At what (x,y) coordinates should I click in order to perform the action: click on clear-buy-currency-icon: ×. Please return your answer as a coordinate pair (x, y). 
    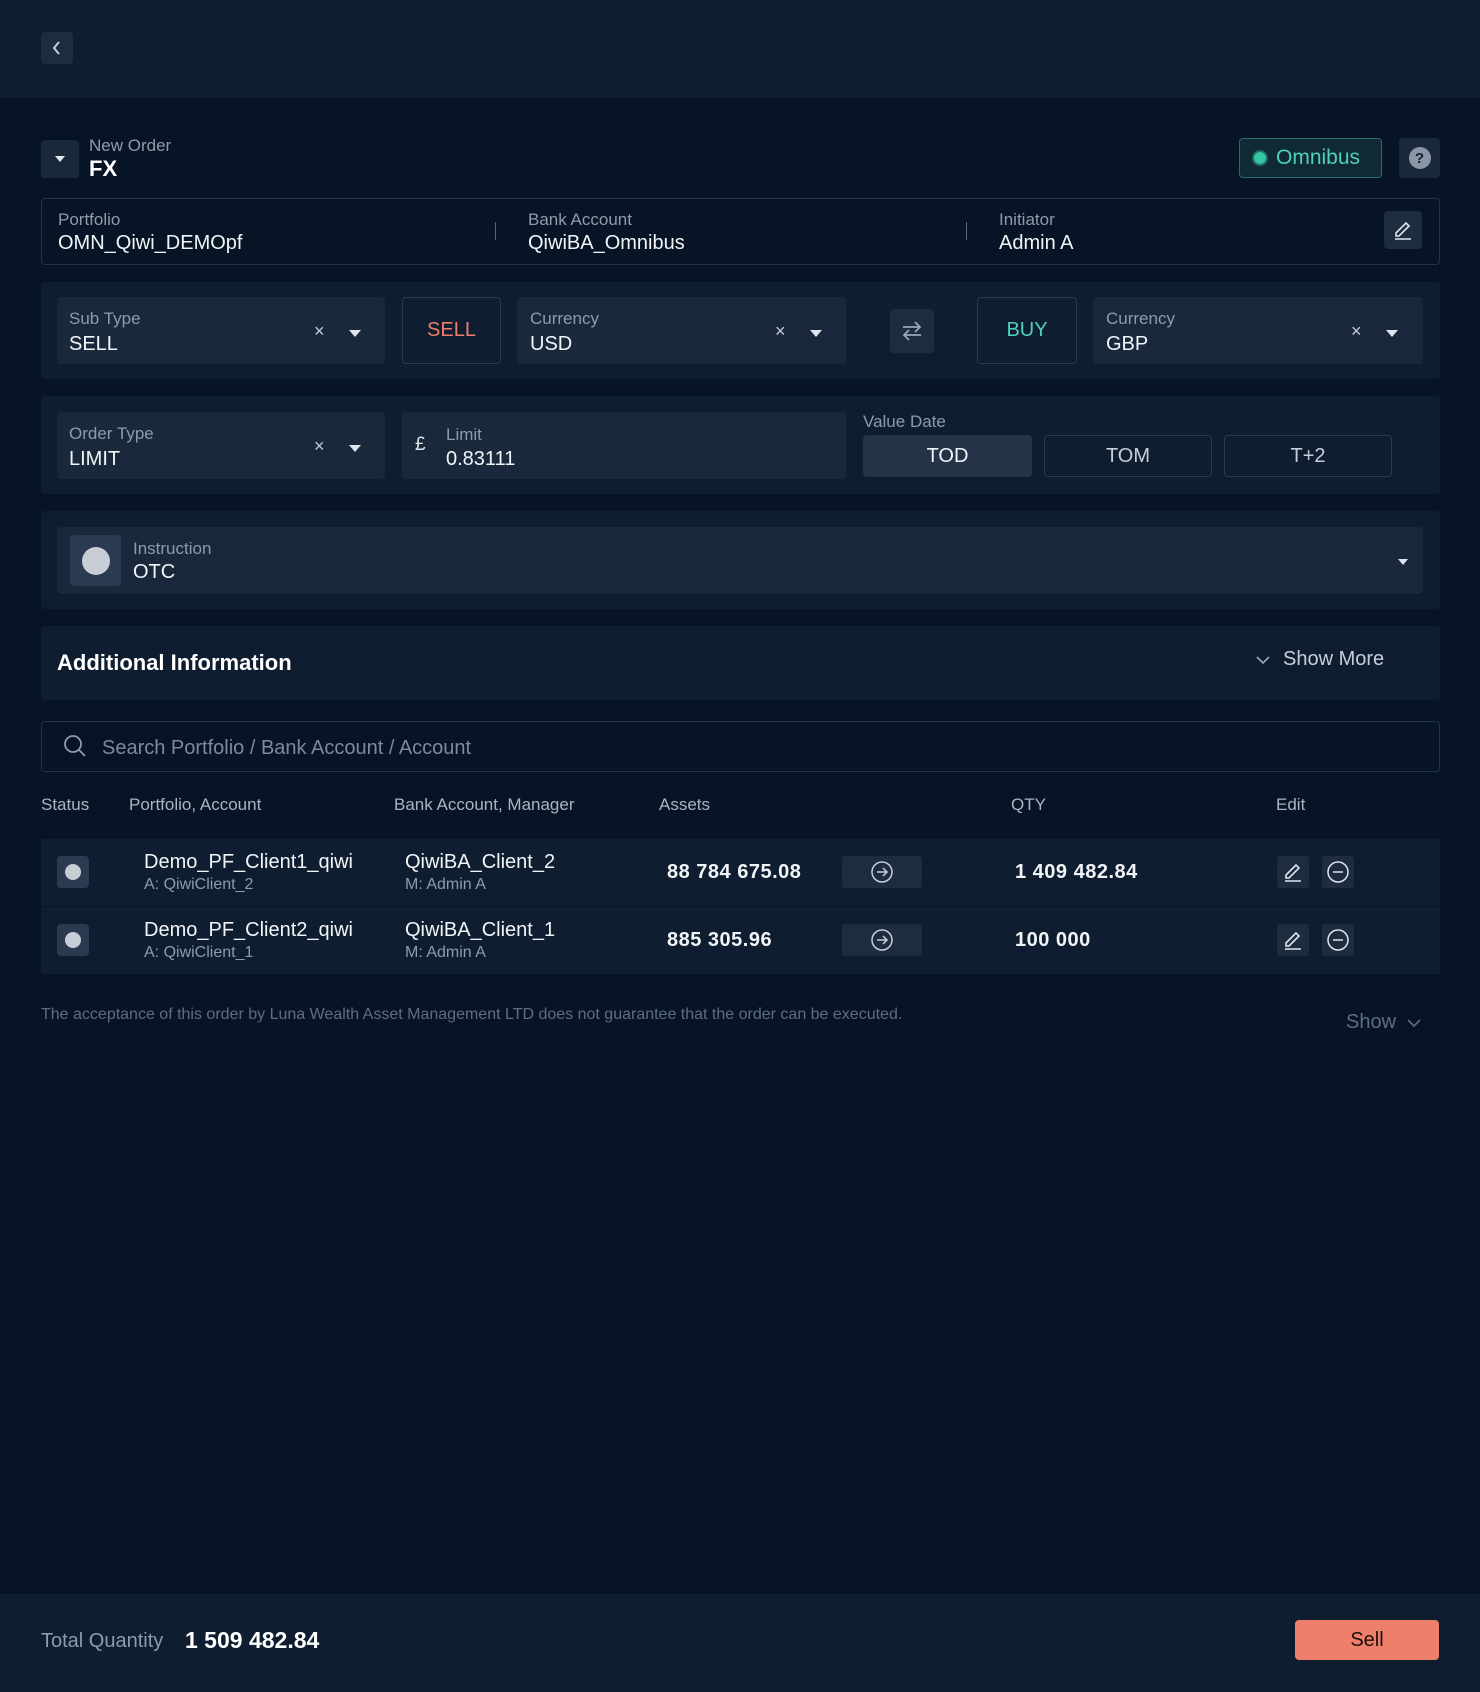
    Looking at the image, I should click on (1356, 331).